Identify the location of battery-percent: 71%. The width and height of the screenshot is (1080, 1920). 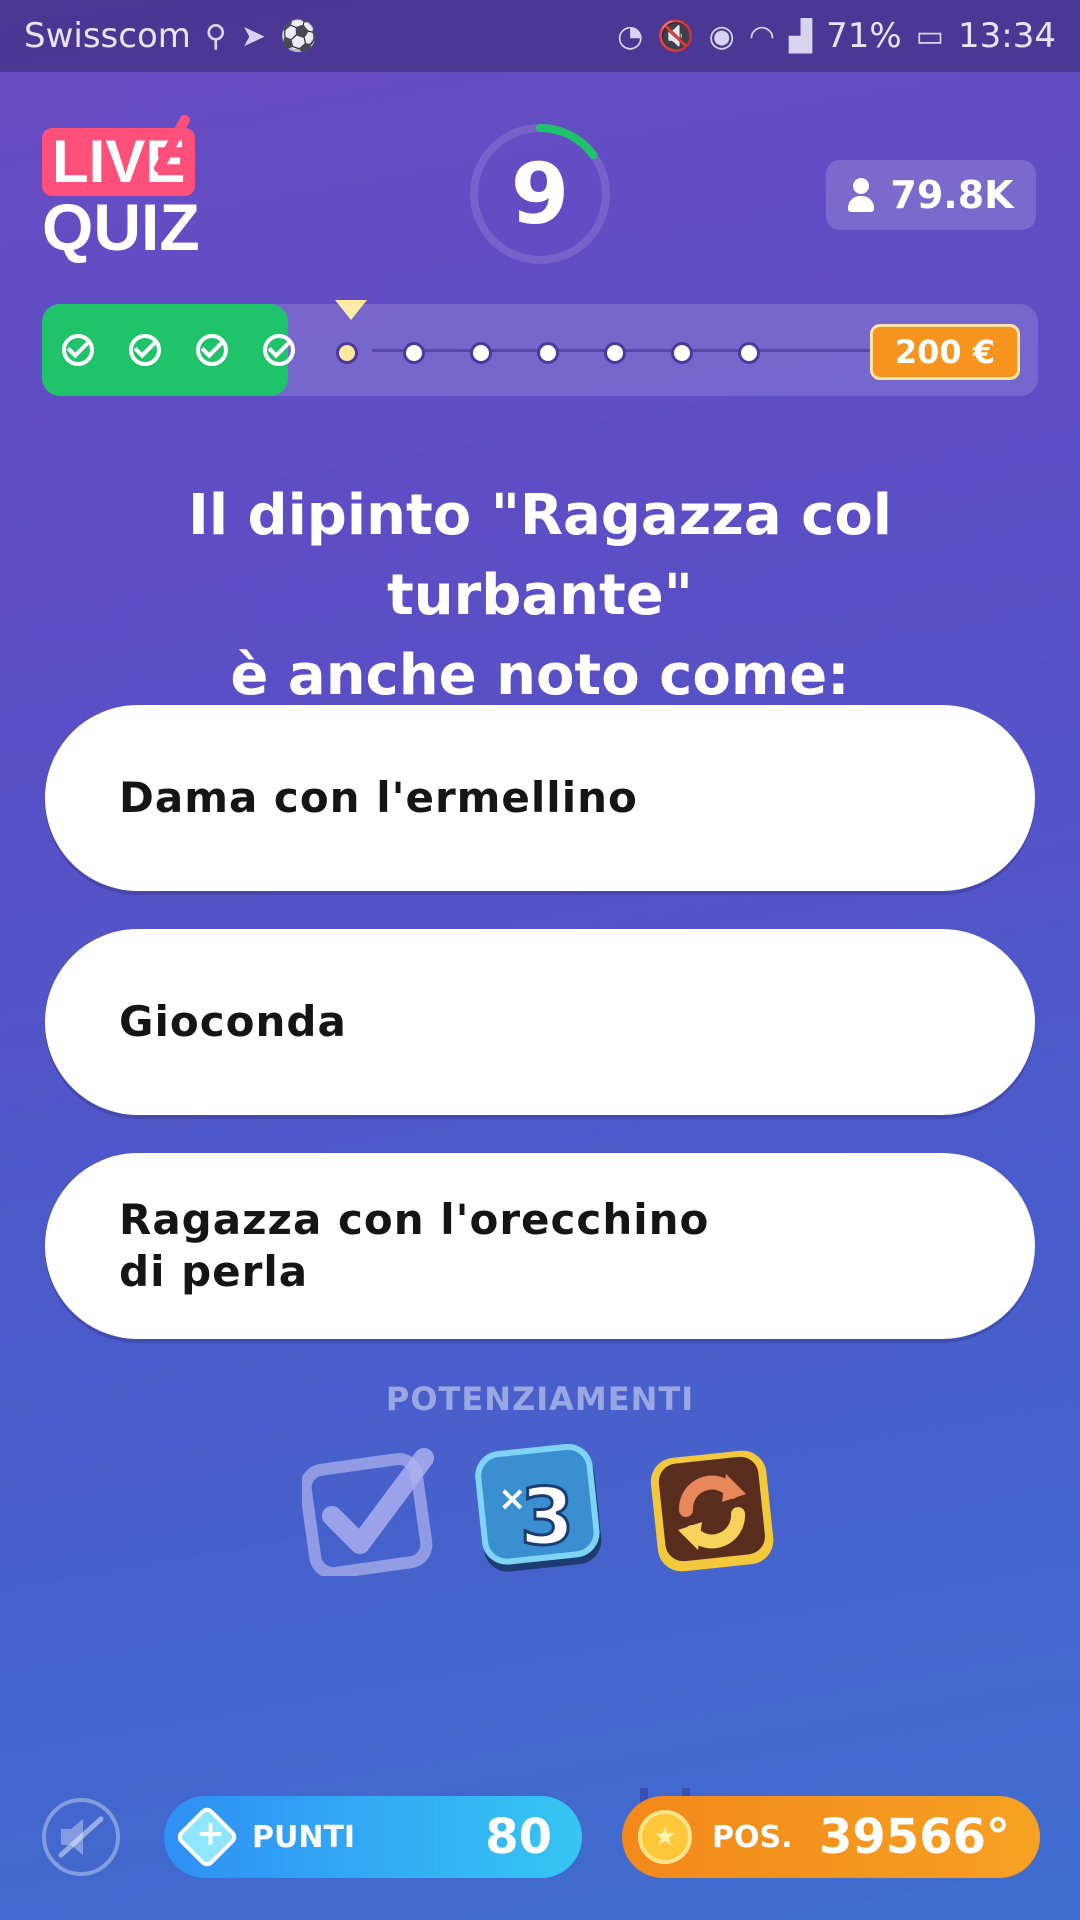
(864, 36).